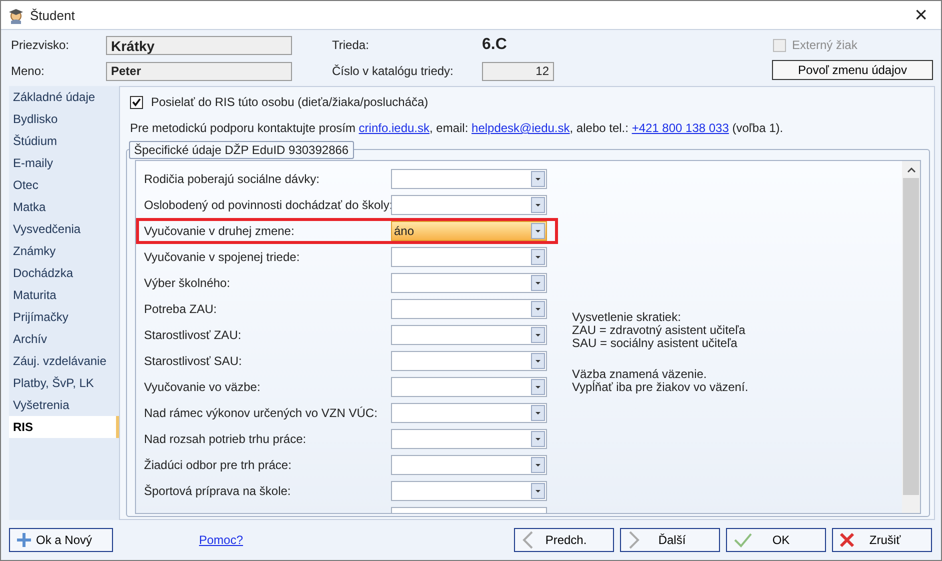  I want to click on sidebar-item: Známky, so click(64, 251).